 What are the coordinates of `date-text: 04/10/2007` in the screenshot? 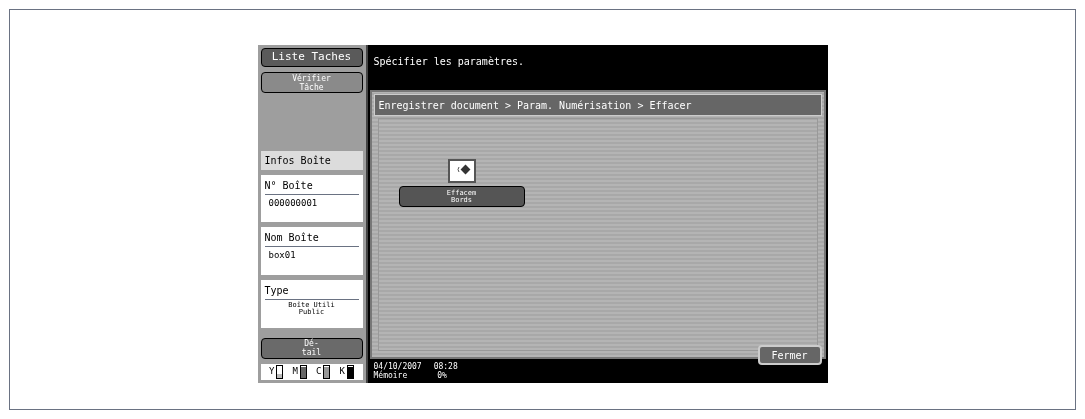 It's located at (397, 366).